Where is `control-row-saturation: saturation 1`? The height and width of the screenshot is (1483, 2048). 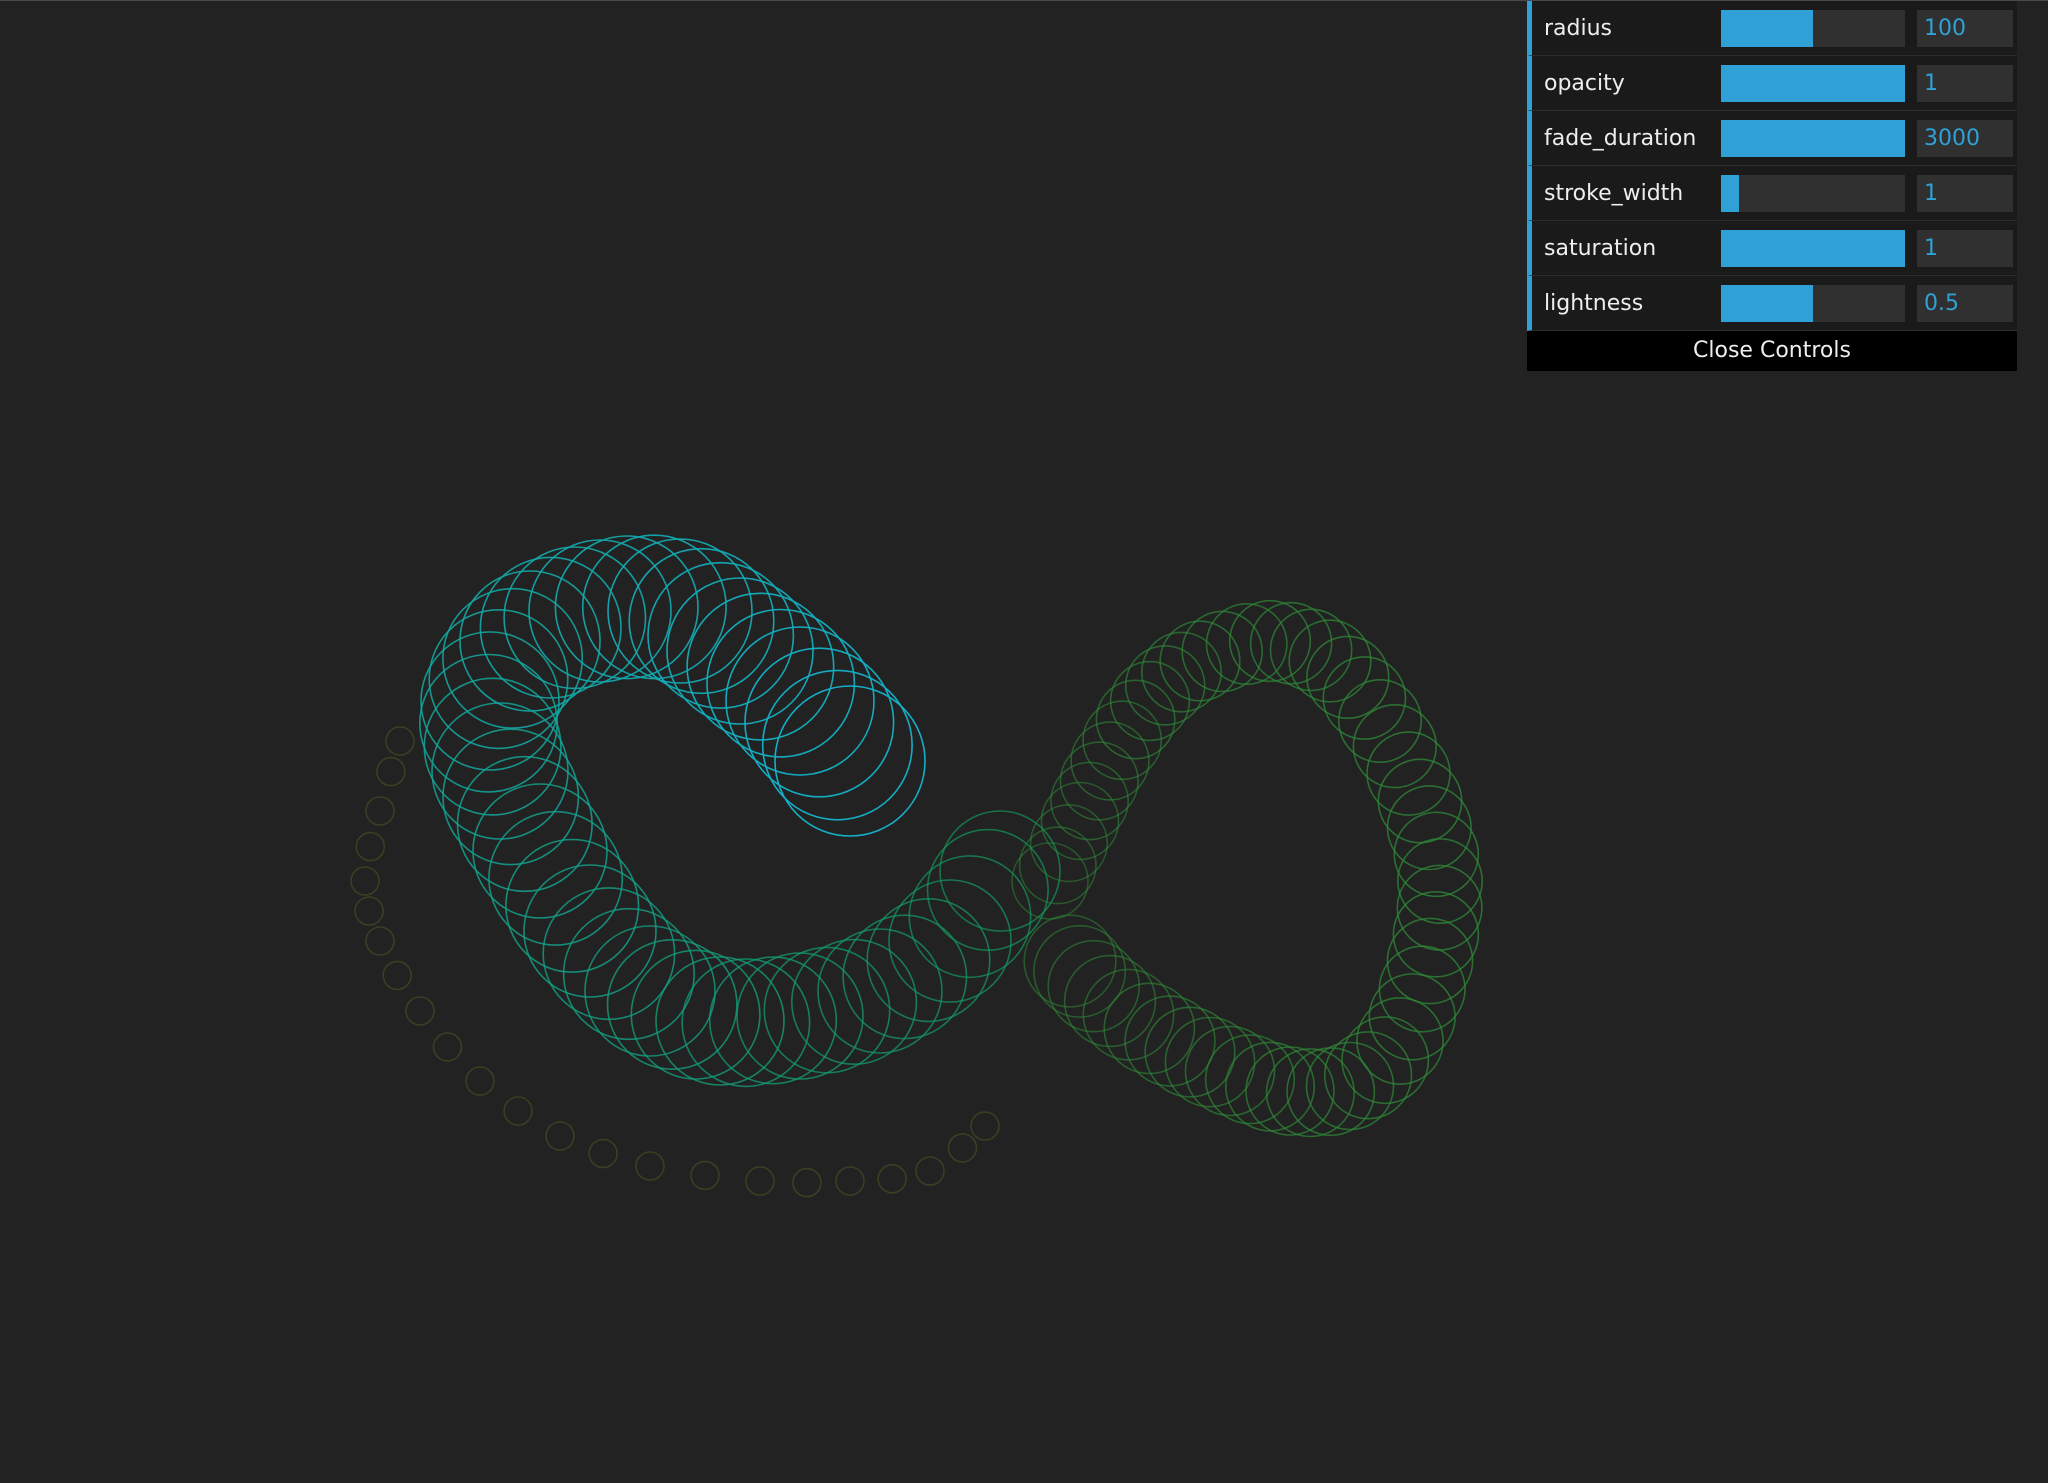
control-row-saturation: saturation 1 is located at coordinates (1772, 248).